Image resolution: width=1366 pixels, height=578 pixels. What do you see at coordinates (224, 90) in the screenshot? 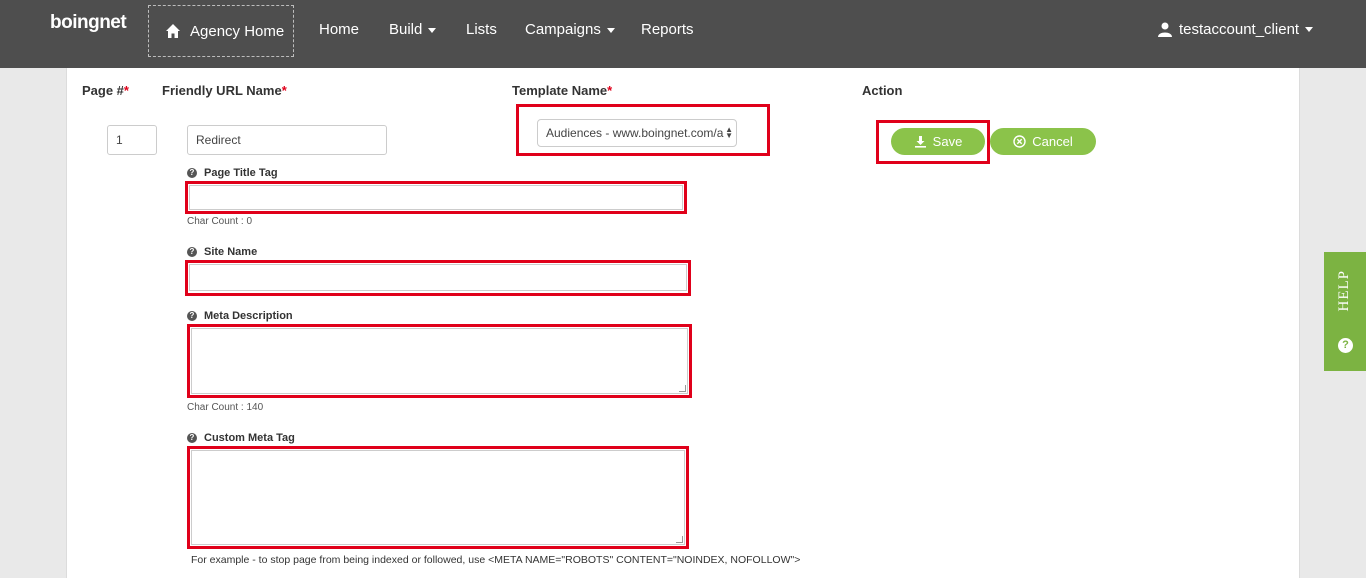
I see `header-friendly-url: Friendly URL Name*` at bounding box center [224, 90].